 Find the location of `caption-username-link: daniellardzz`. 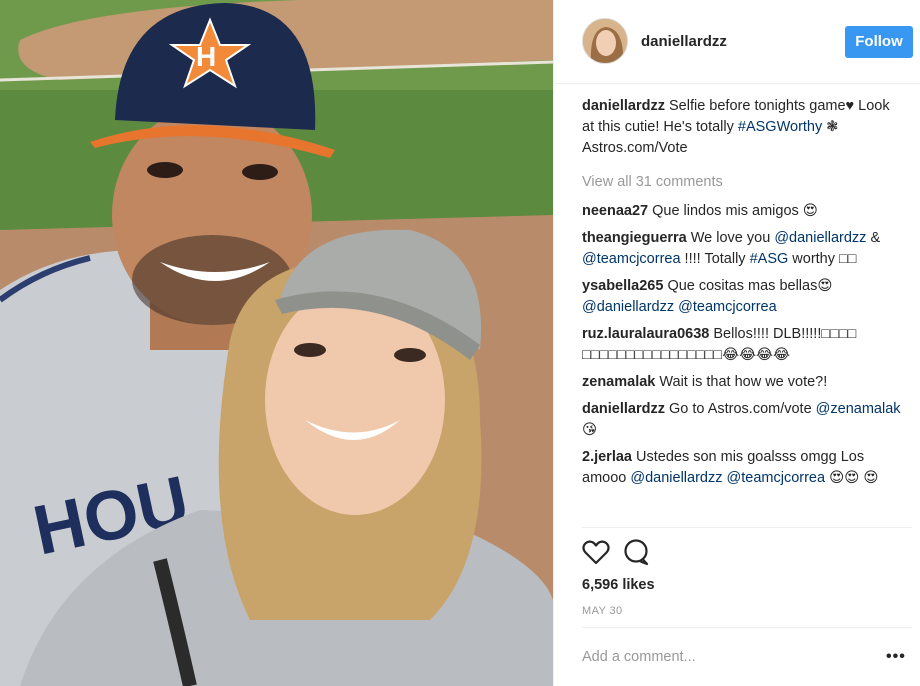

caption-username-link: daniellardzz is located at coordinates (623, 106).